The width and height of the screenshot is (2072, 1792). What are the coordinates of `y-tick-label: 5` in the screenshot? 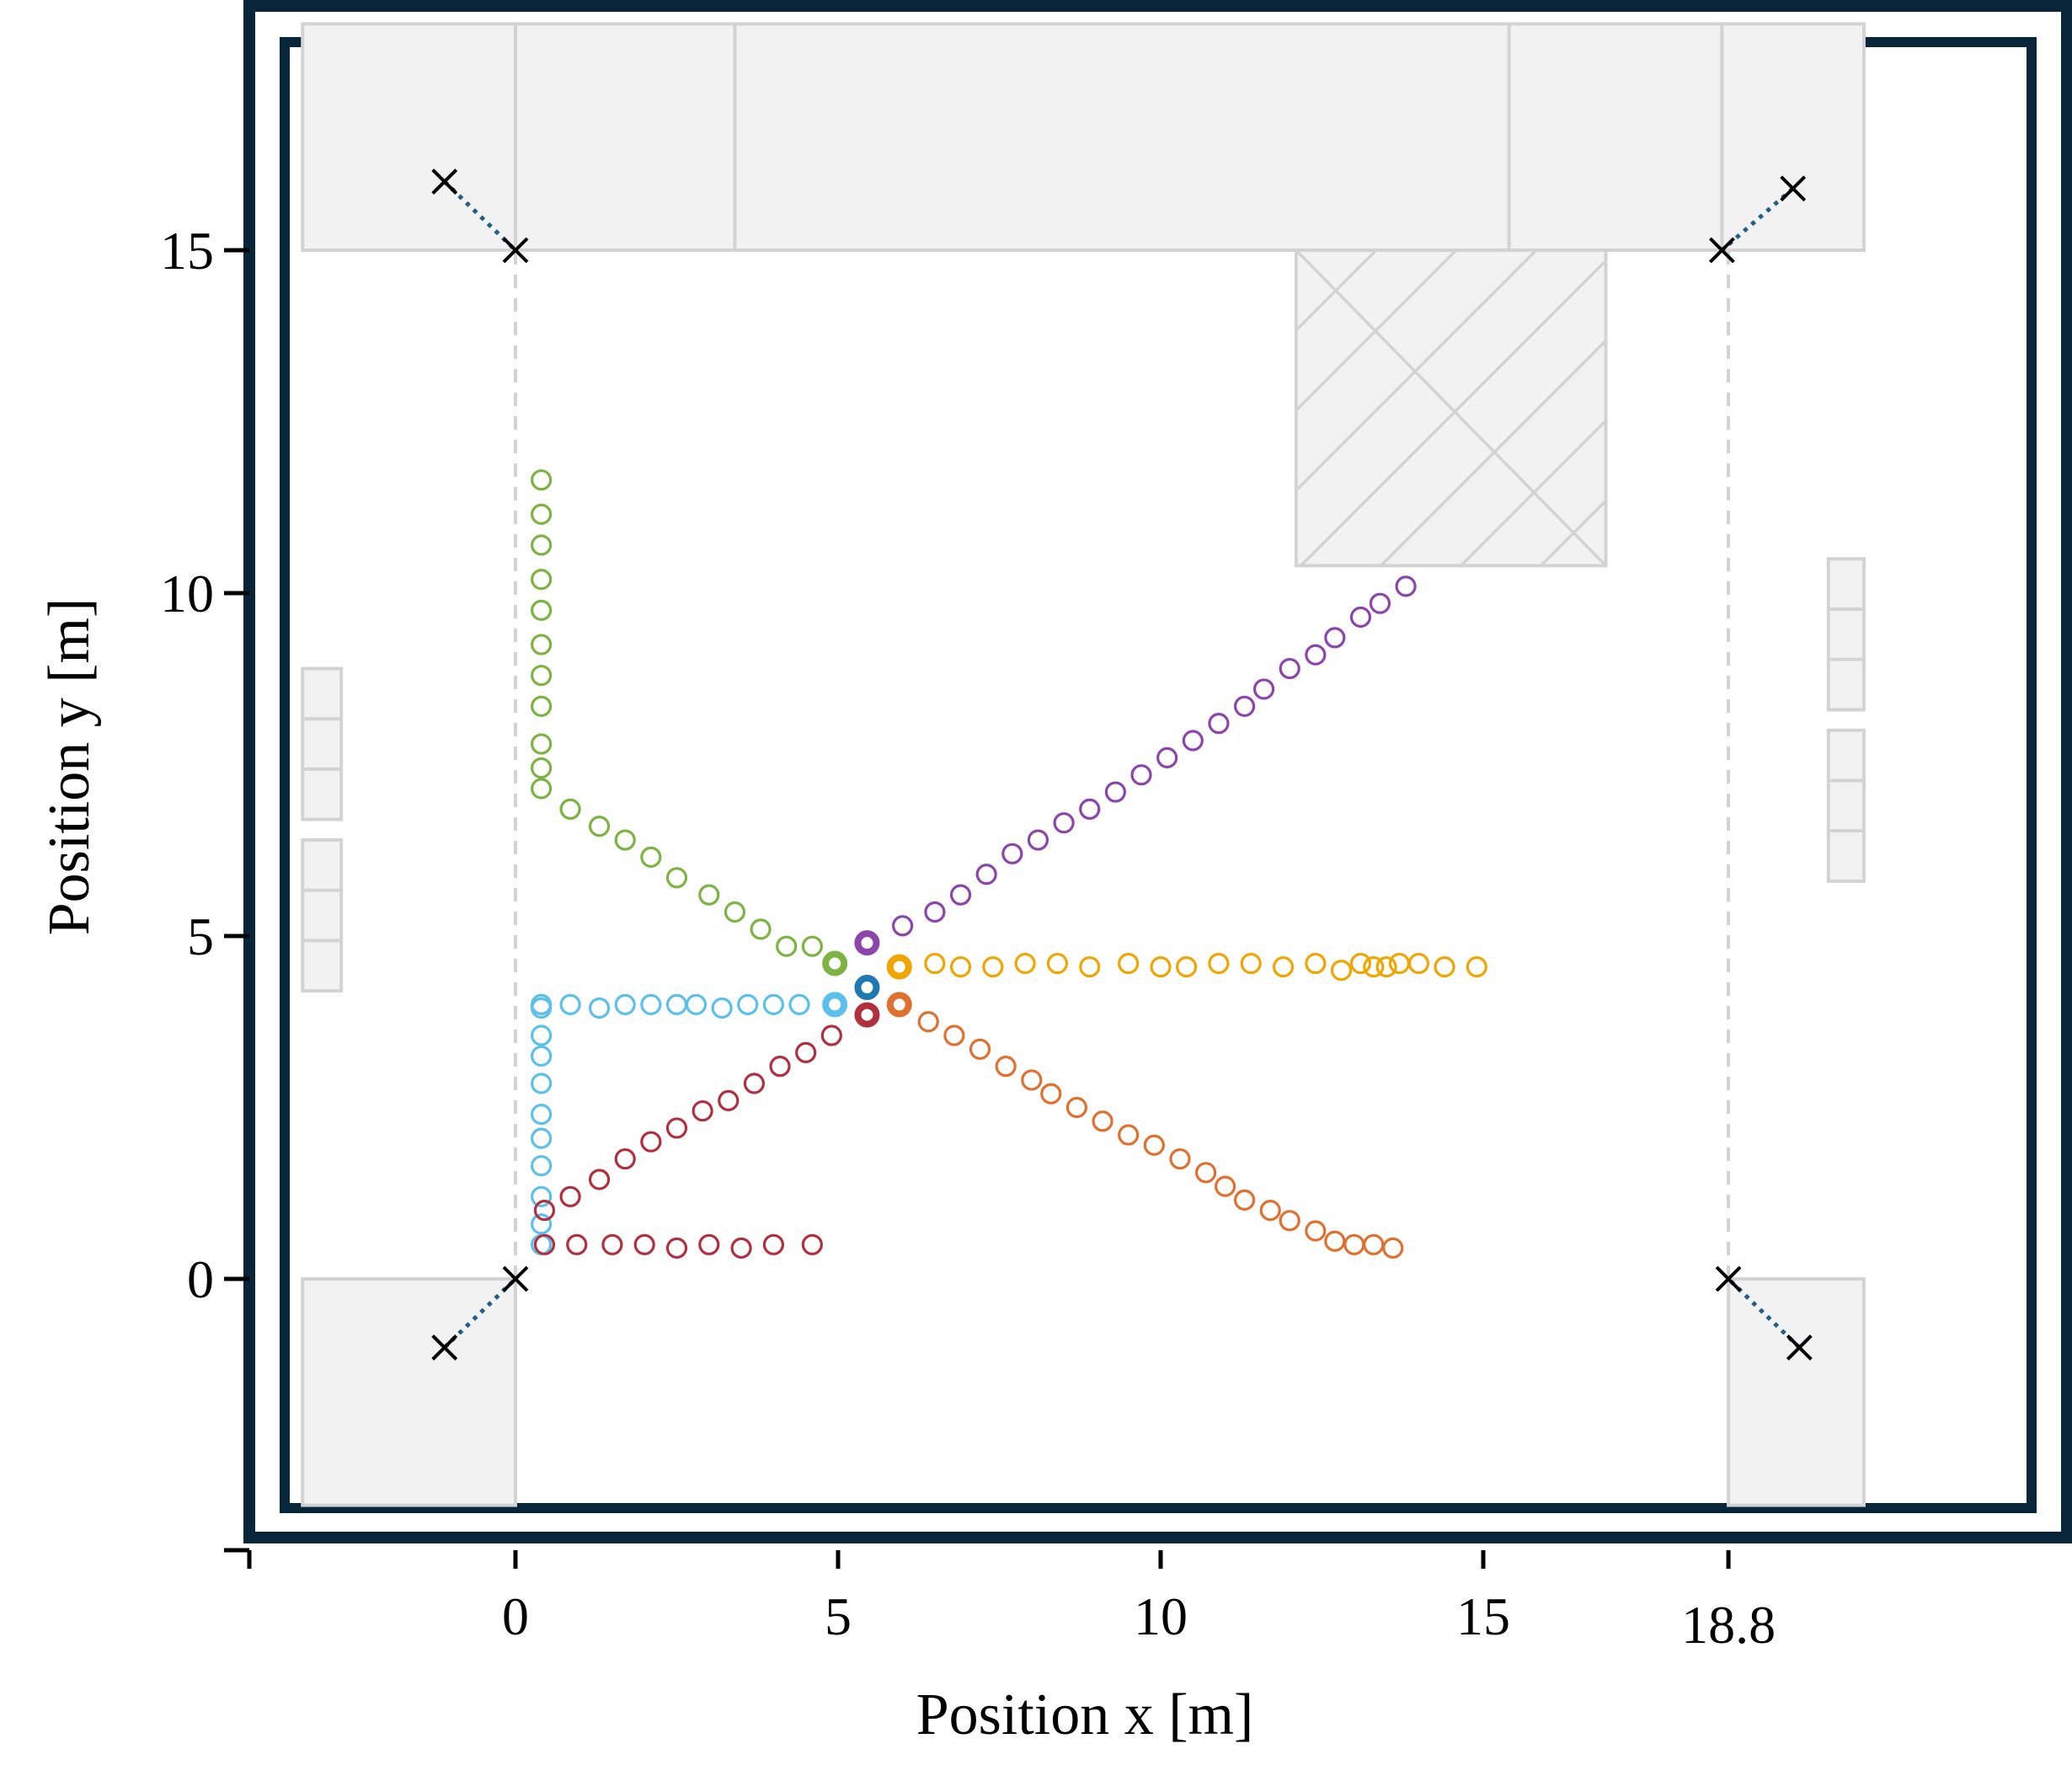 It's located at (200, 936).